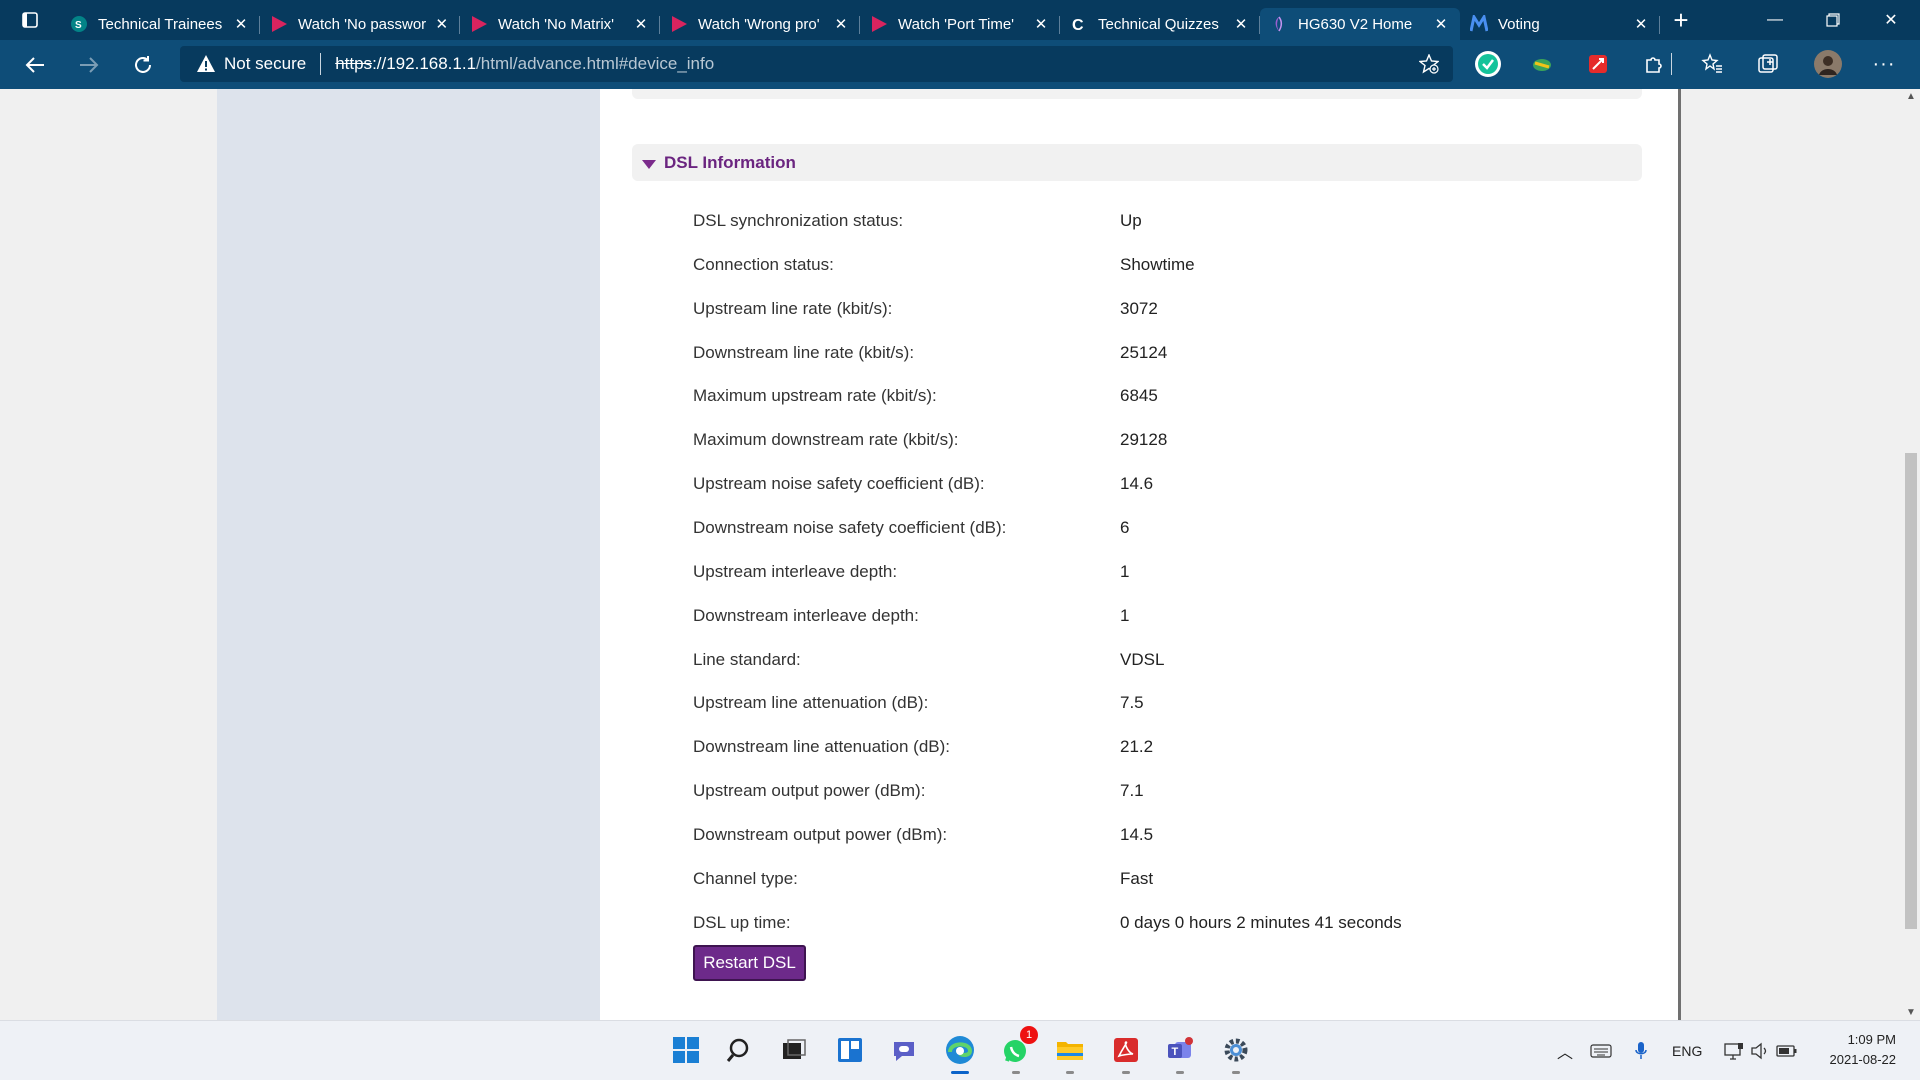 The width and height of the screenshot is (1920, 1080). Describe the element at coordinates (1911, 1012) in the screenshot. I see `scroll-down-icon: ▼` at that location.